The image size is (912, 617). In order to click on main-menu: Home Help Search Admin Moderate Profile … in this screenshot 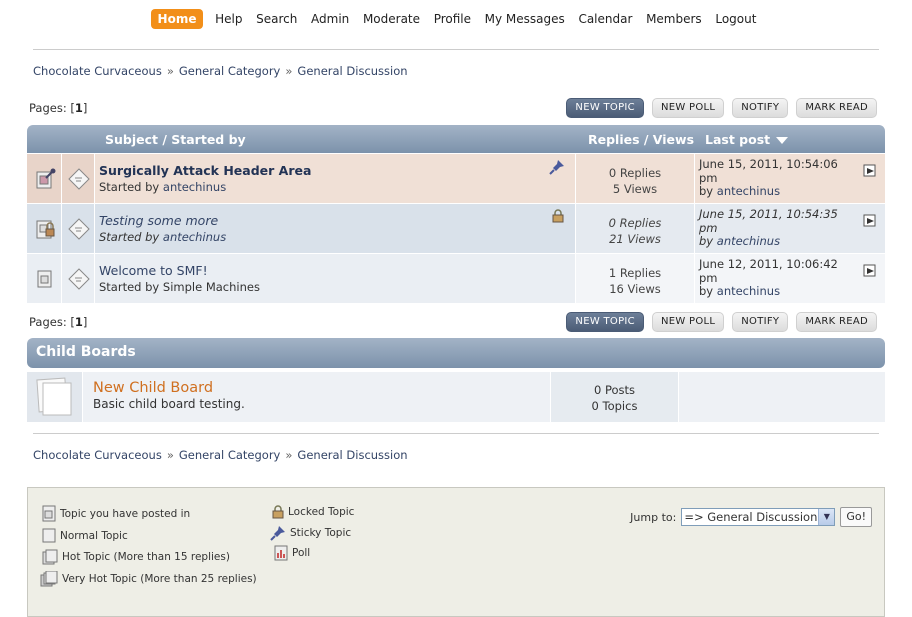, I will do `click(456, 19)`.